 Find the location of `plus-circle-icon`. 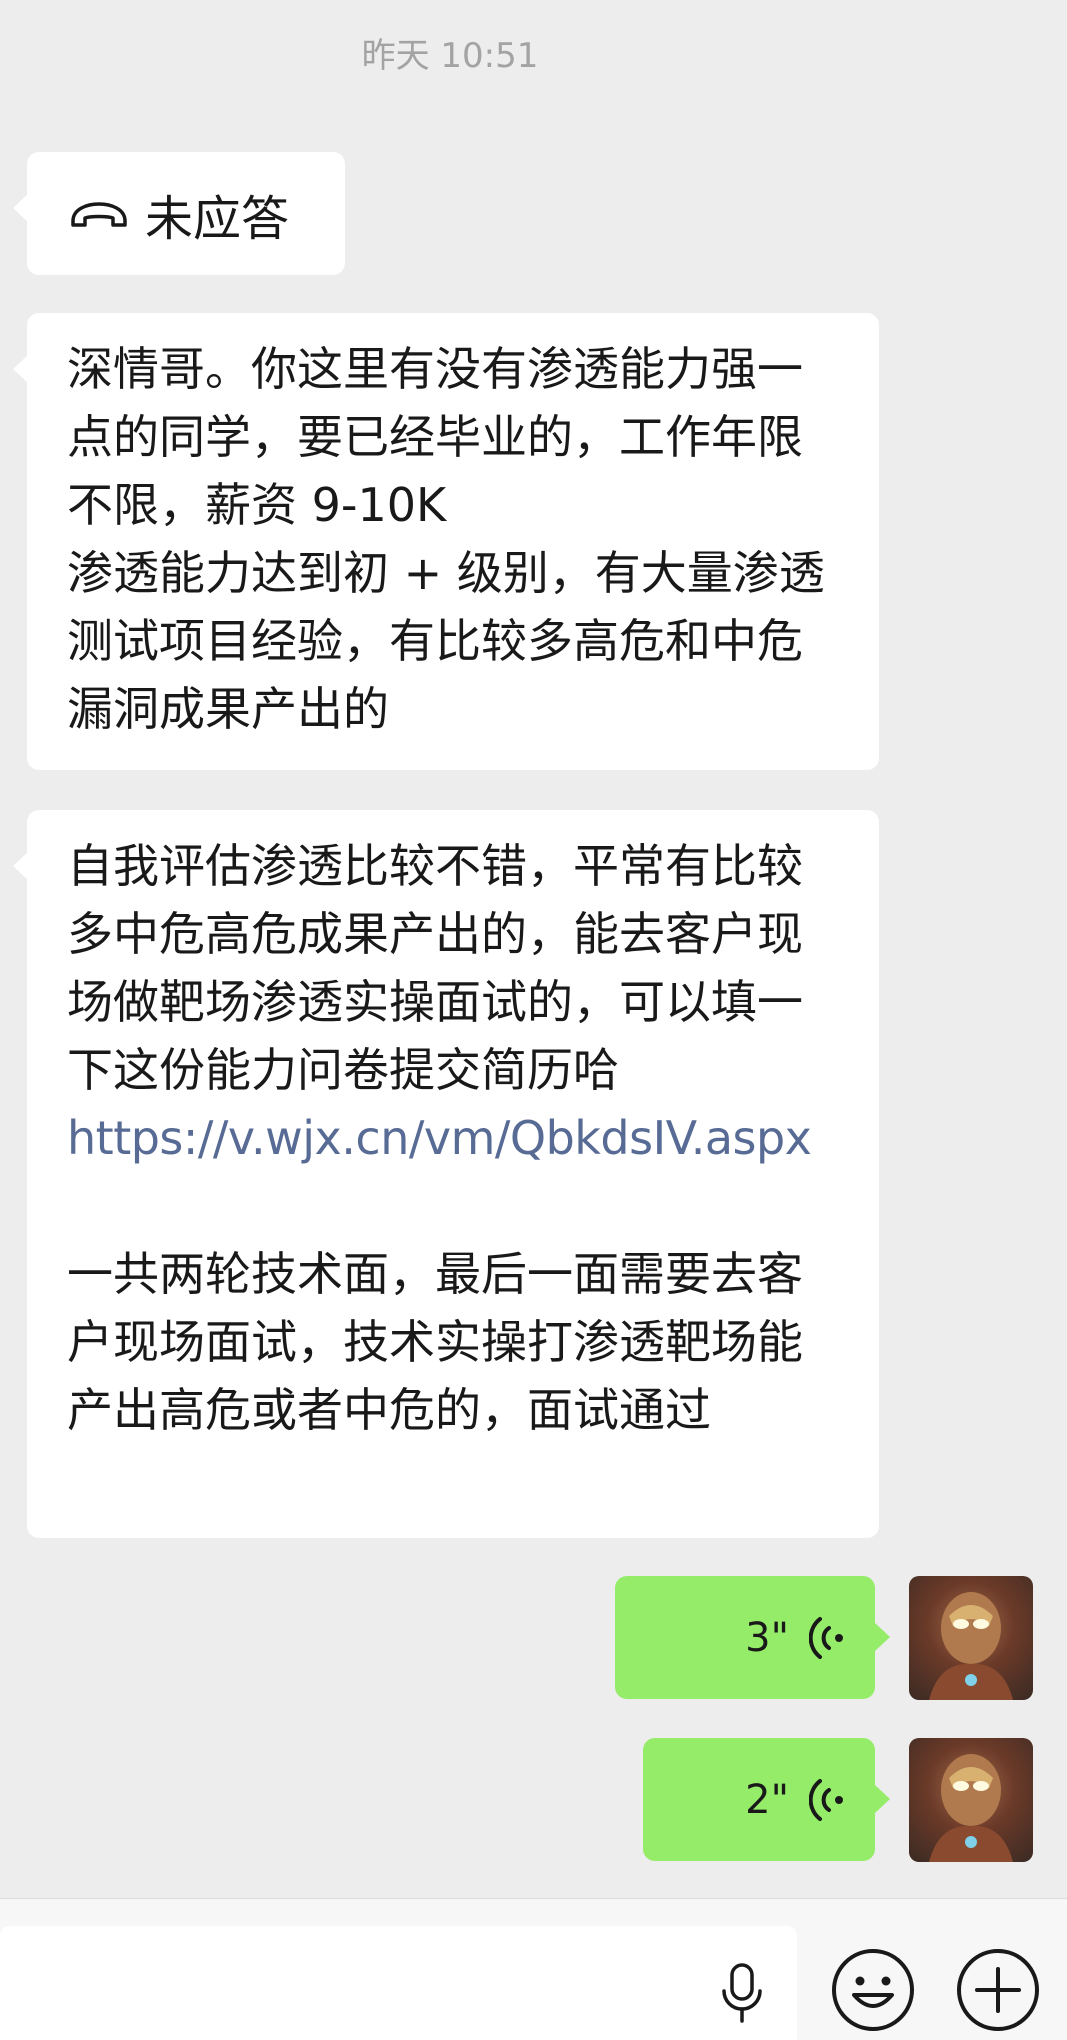

plus-circle-icon is located at coordinates (998, 1990).